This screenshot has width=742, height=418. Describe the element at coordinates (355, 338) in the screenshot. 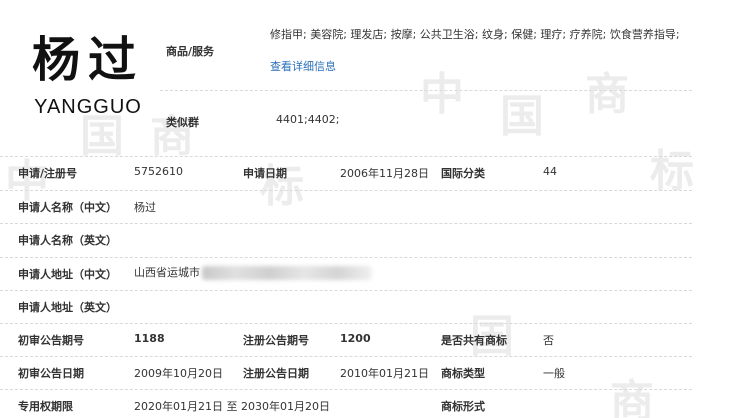

I see `reg-pub-no-value: 1200` at that location.